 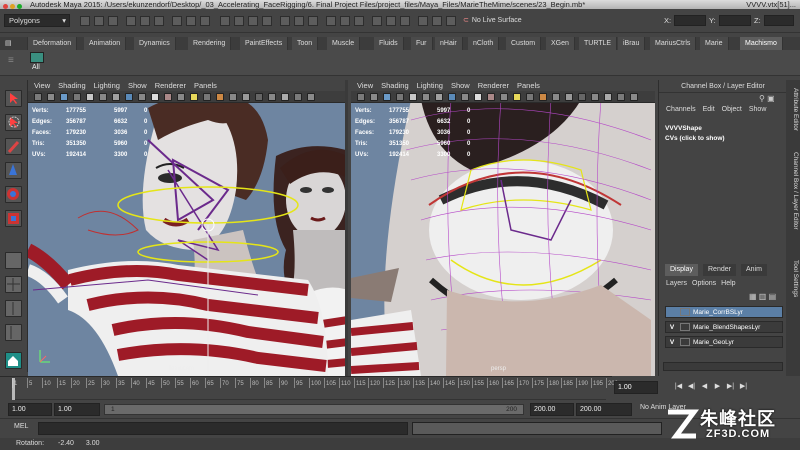 I want to click on menu-set-dropdown: Polygons ▾, so click(x=37, y=20).